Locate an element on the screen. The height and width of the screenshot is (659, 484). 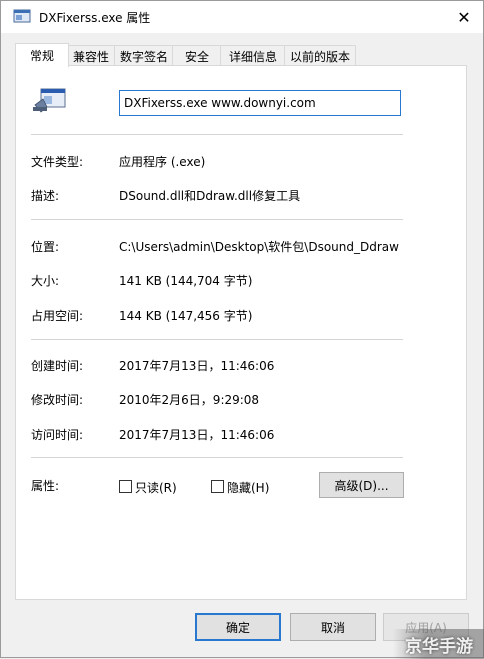
accessed-label: 访问时间: is located at coordinates (57, 435).